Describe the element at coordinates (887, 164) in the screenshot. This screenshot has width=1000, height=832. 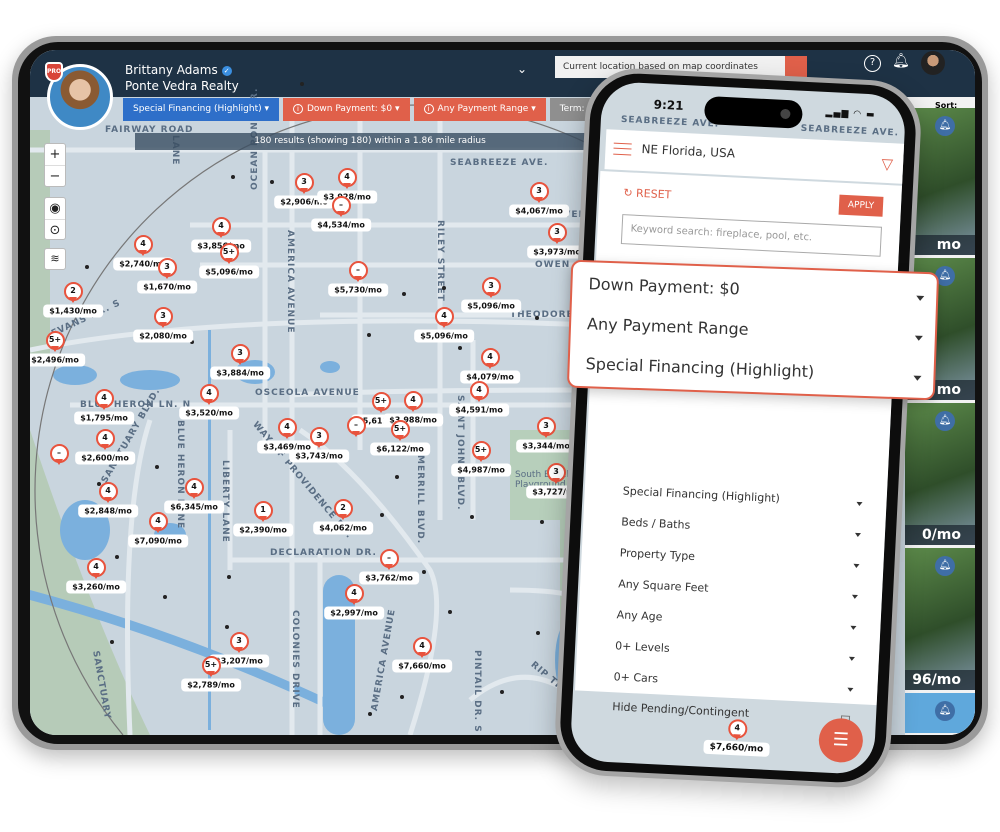
I see `filter-icon: ▽` at that location.